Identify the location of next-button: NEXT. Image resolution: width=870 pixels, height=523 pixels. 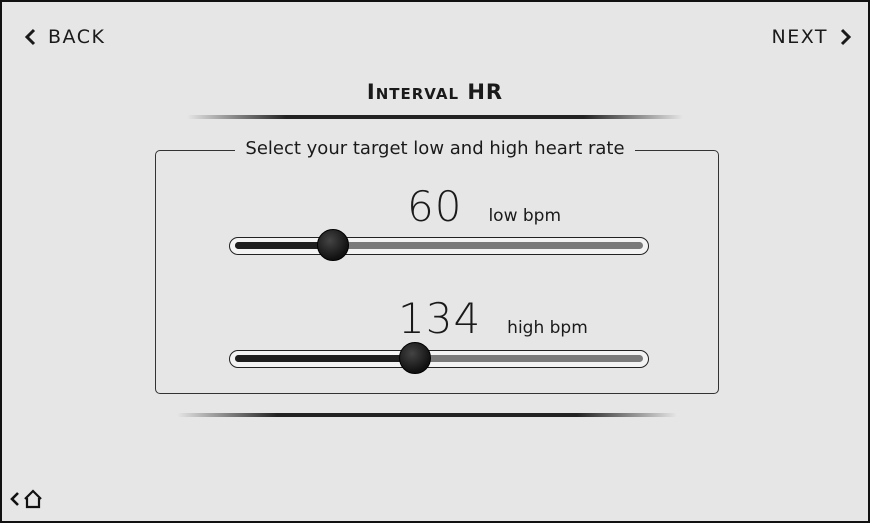
(811, 37).